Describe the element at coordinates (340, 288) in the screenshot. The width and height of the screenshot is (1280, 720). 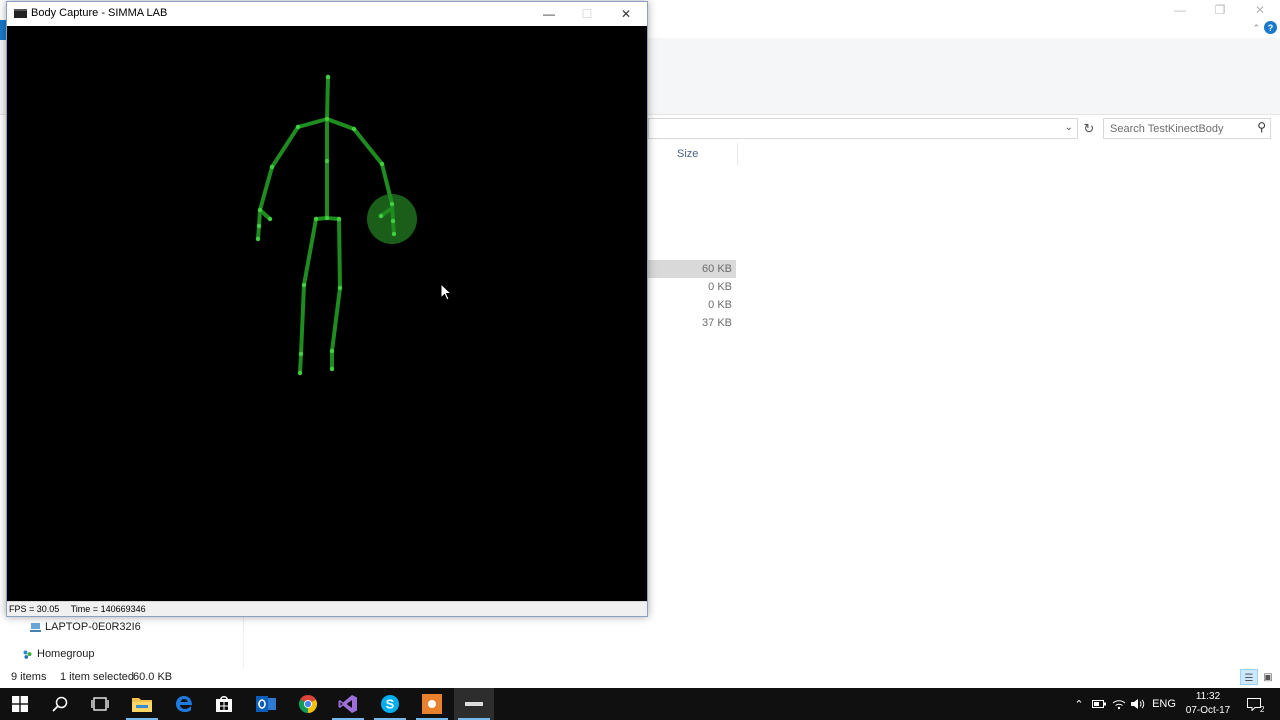
I see `joint-right-knee` at that location.